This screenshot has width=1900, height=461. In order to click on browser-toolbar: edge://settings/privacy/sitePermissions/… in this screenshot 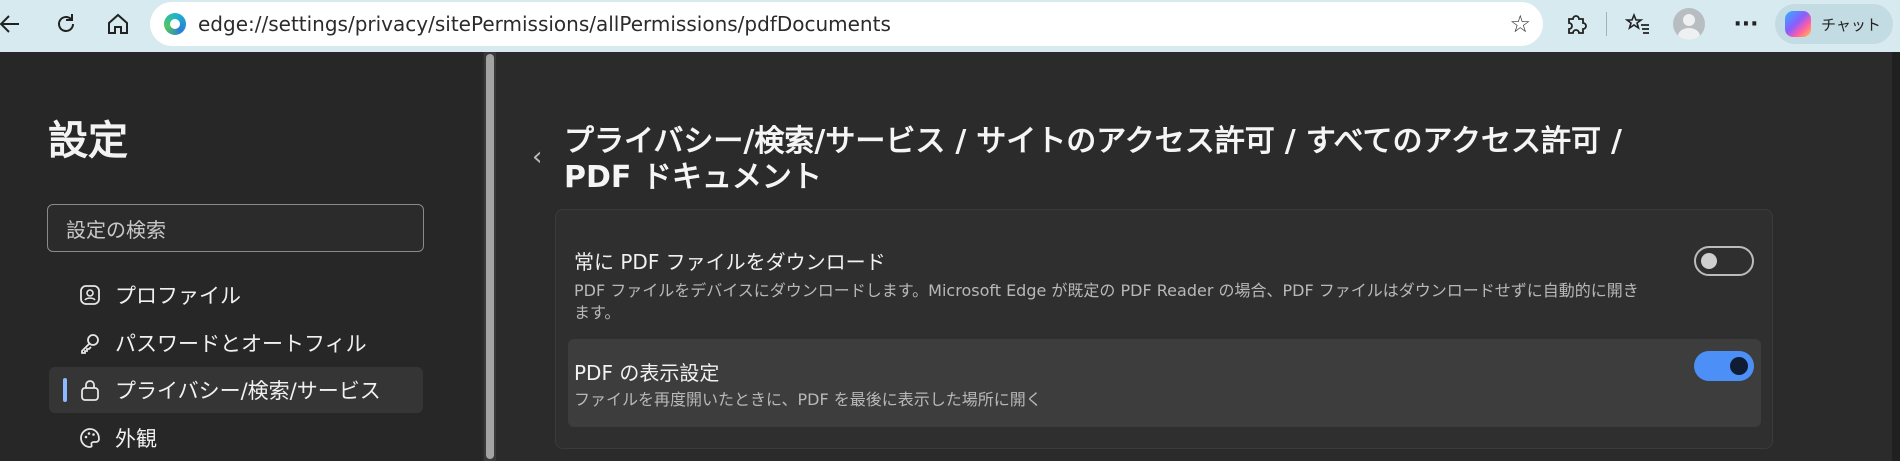, I will do `click(950, 24)`.